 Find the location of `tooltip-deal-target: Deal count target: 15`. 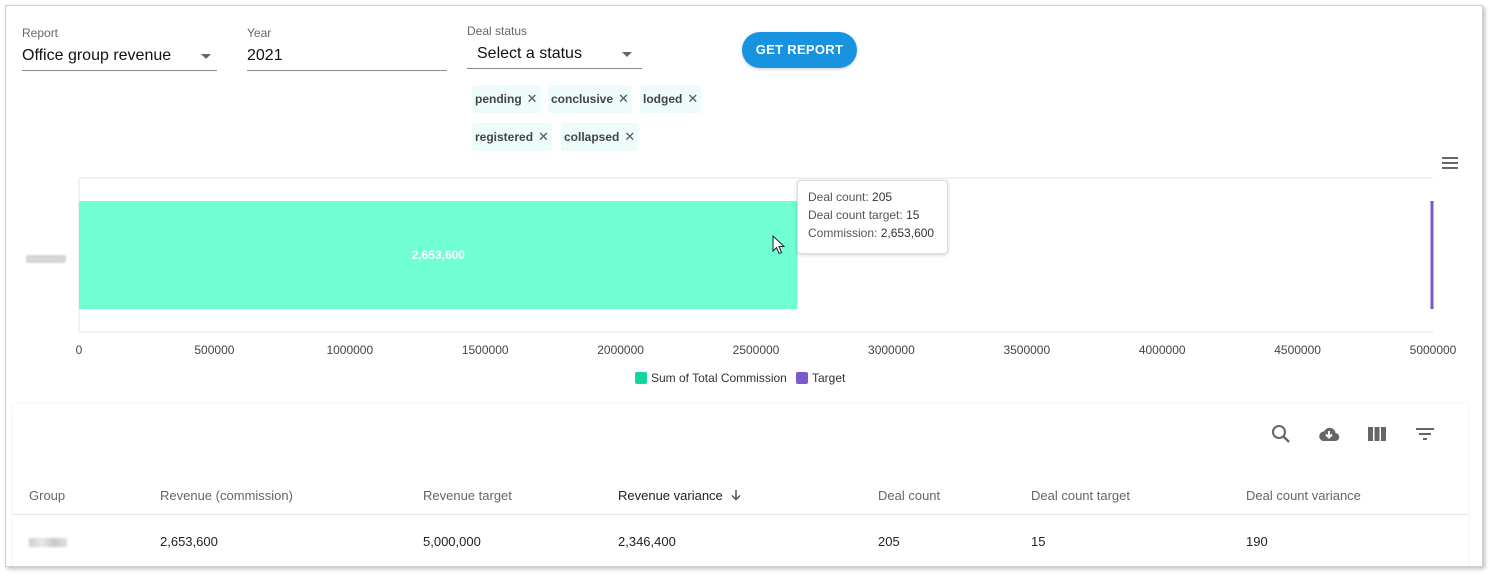

tooltip-deal-target: Deal count target: 15 is located at coordinates (864, 215).